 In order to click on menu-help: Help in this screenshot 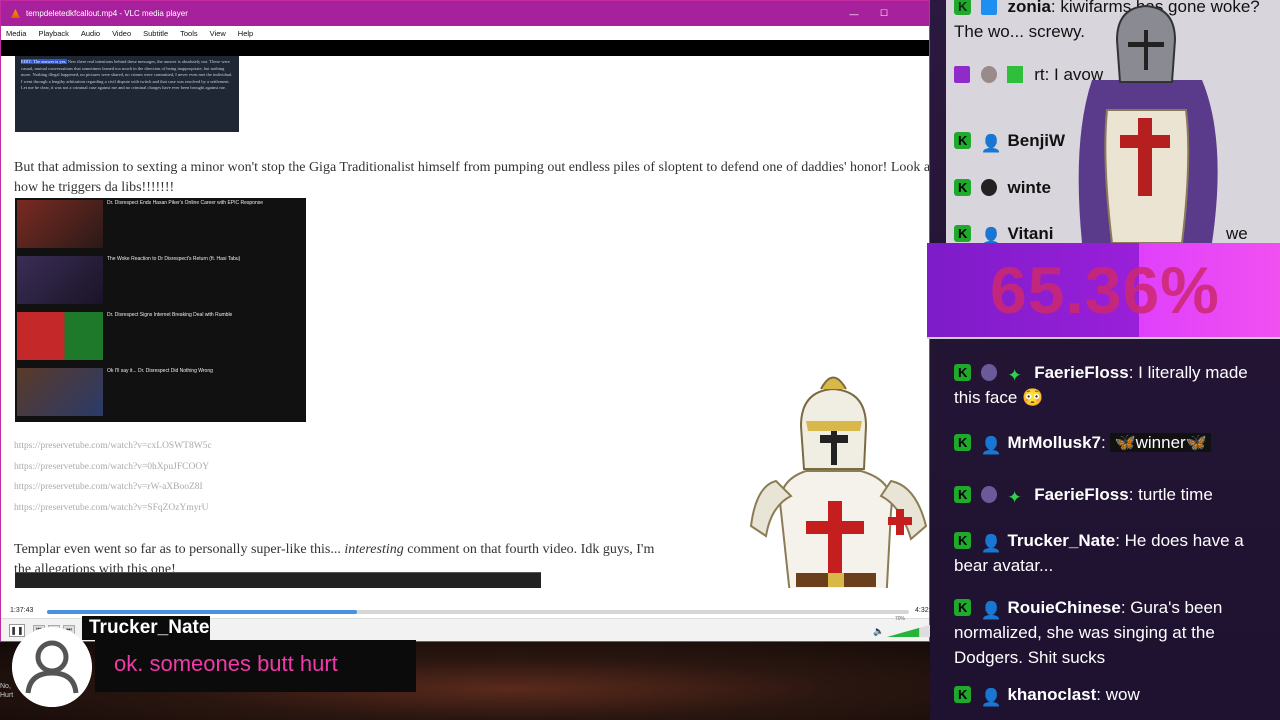, I will do `click(245, 33)`.